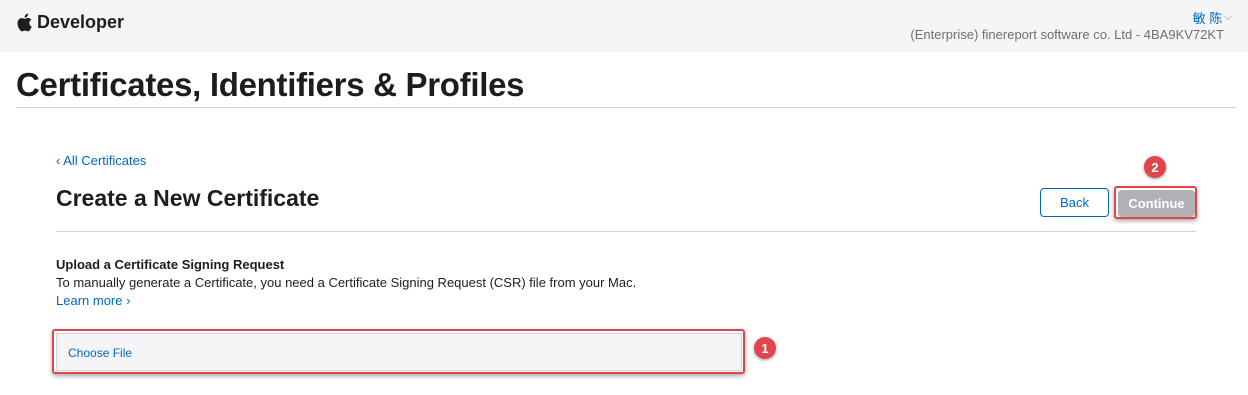  What do you see at coordinates (81, 22) in the screenshot?
I see `brand-name: Developer` at bounding box center [81, 22].